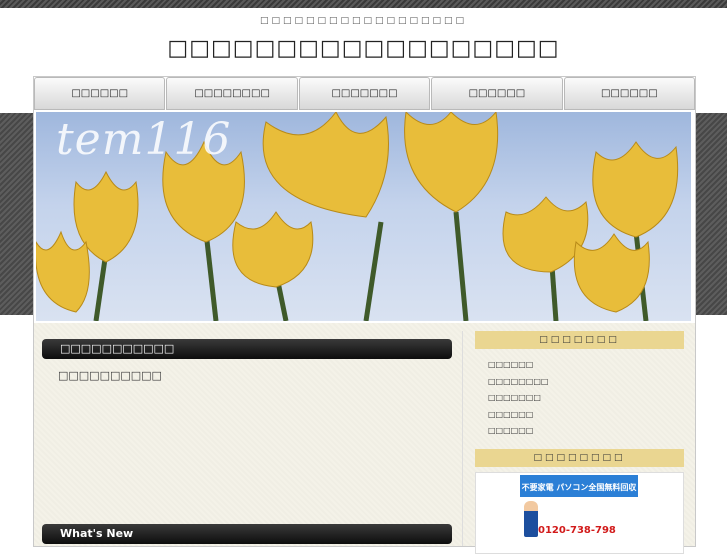 The image size is (727, 554). I want to click on site-description: □□□□□□□□□□□□□□□□□□, so click(363, 21).